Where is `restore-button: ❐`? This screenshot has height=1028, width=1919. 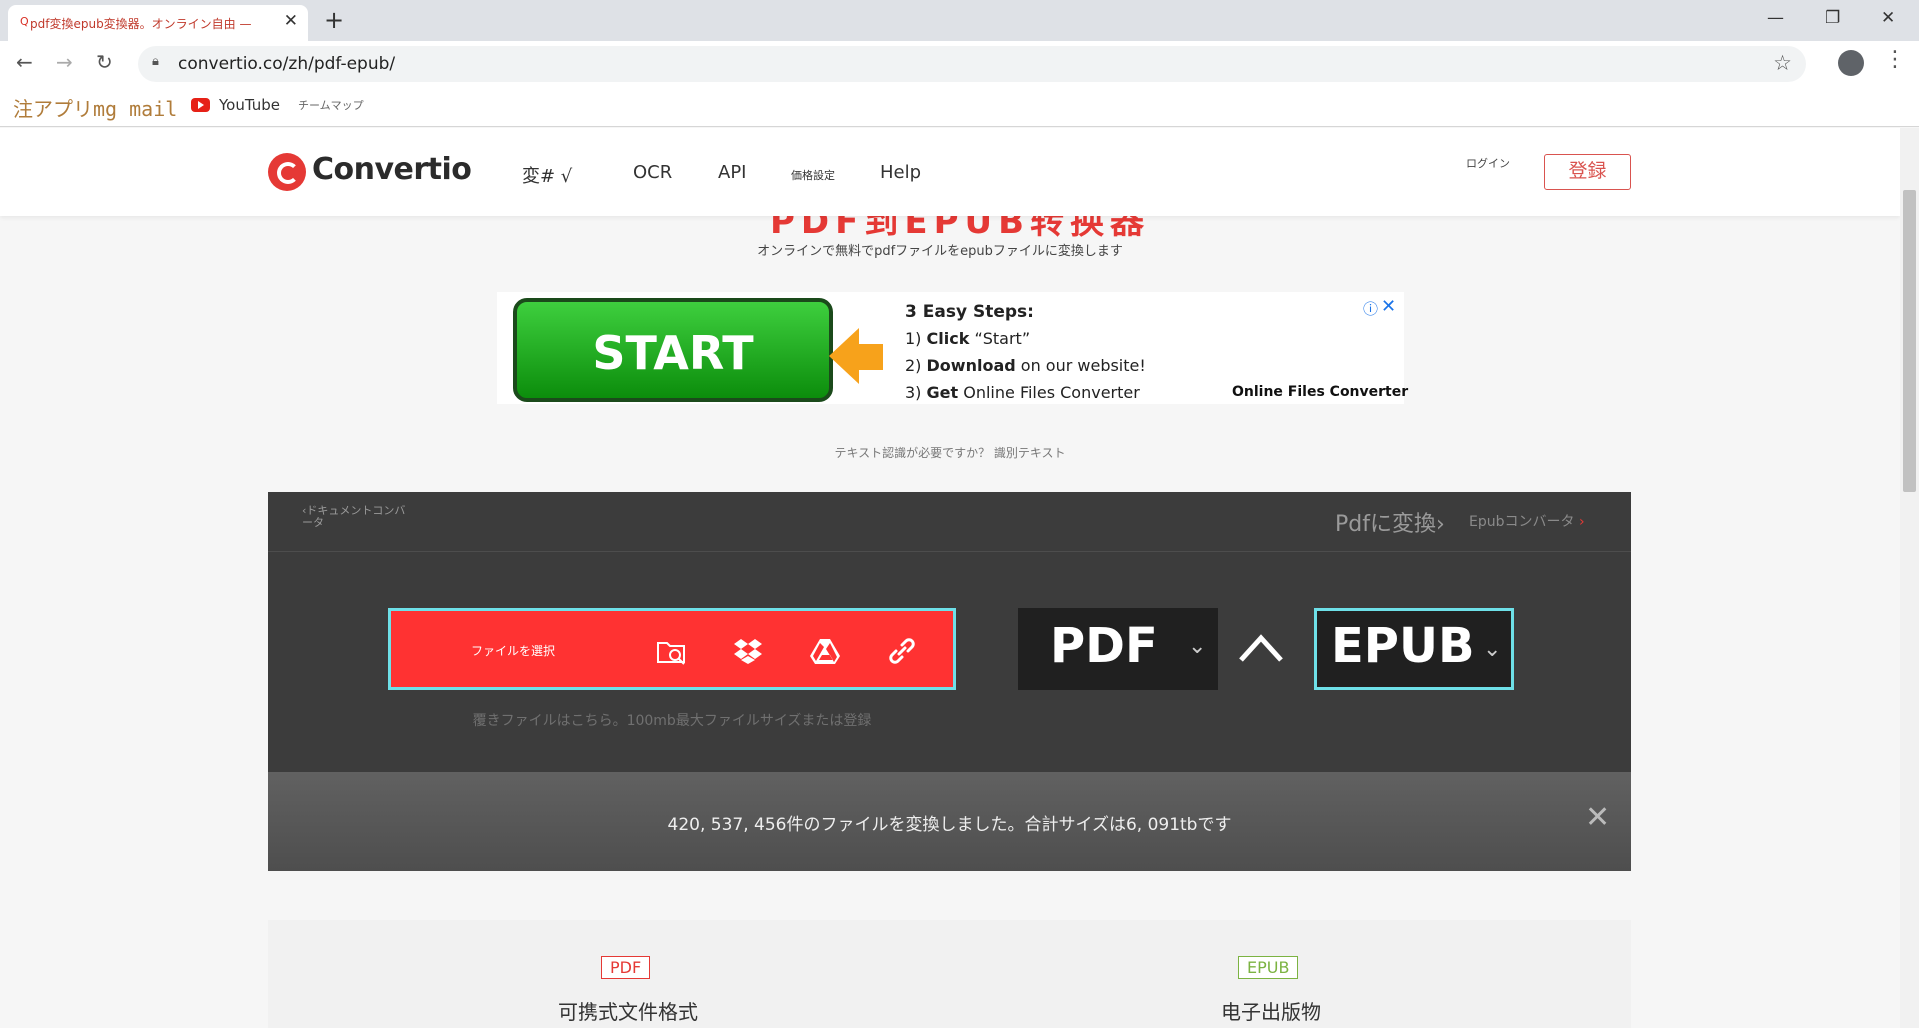 restore-button: ❐ is located at coordinates (1832, 18).